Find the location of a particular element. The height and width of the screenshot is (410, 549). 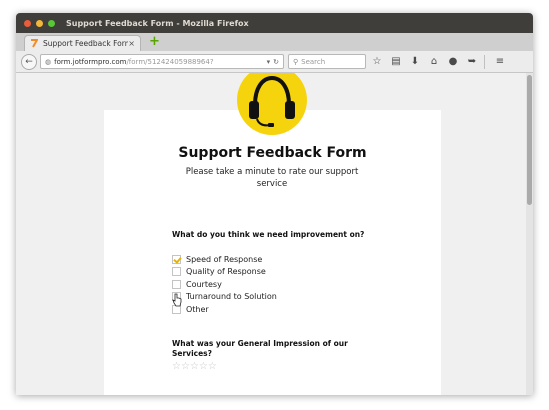

option-label: Quality of Response is located at coordinates (226, 272).